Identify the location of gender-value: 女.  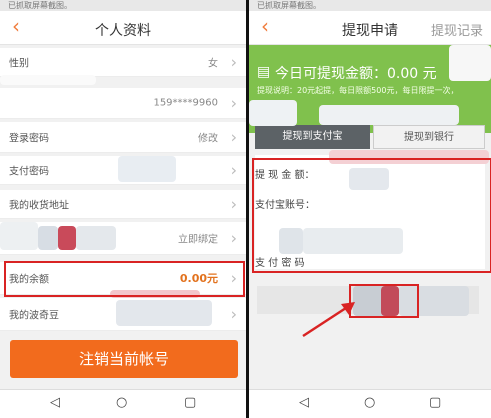
(213, 64).